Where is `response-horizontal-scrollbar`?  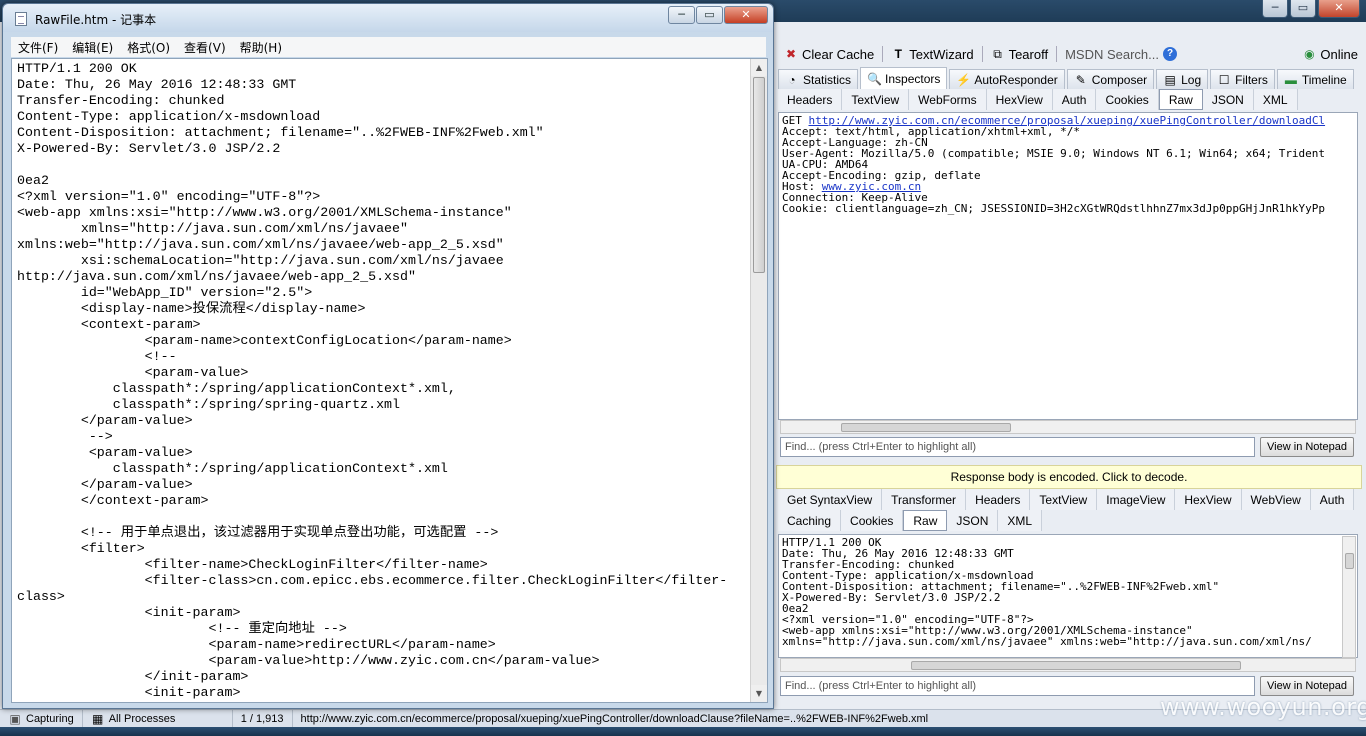 response-horizontal-scrollbar is located at coordinates (1068, 665).